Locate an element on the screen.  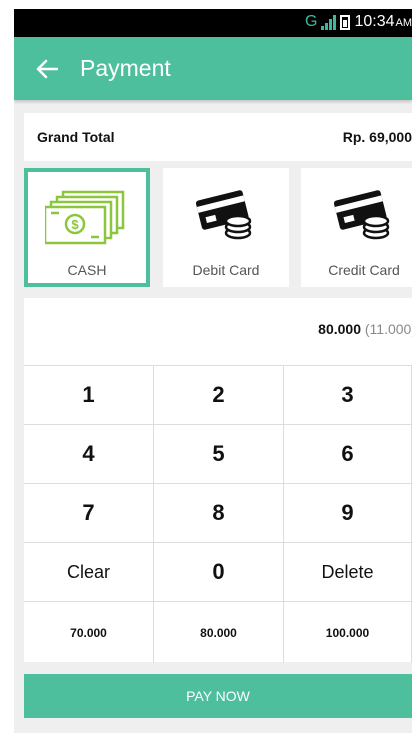
clock: 10:34AM is located at coordinates (383, 22).